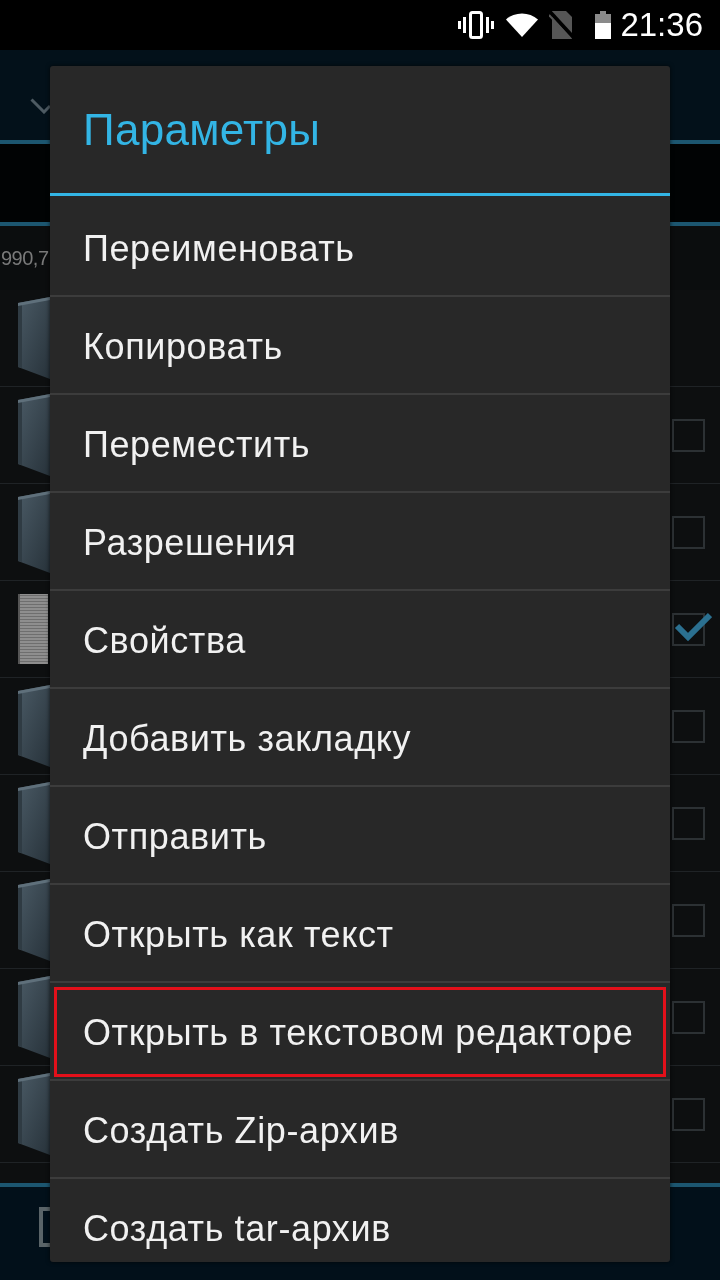 This screenshot has height=1280, width=720. Describe the element at coordinates (360, 542) in the screenshot. I see `menu-item: Разрешения` at that location.